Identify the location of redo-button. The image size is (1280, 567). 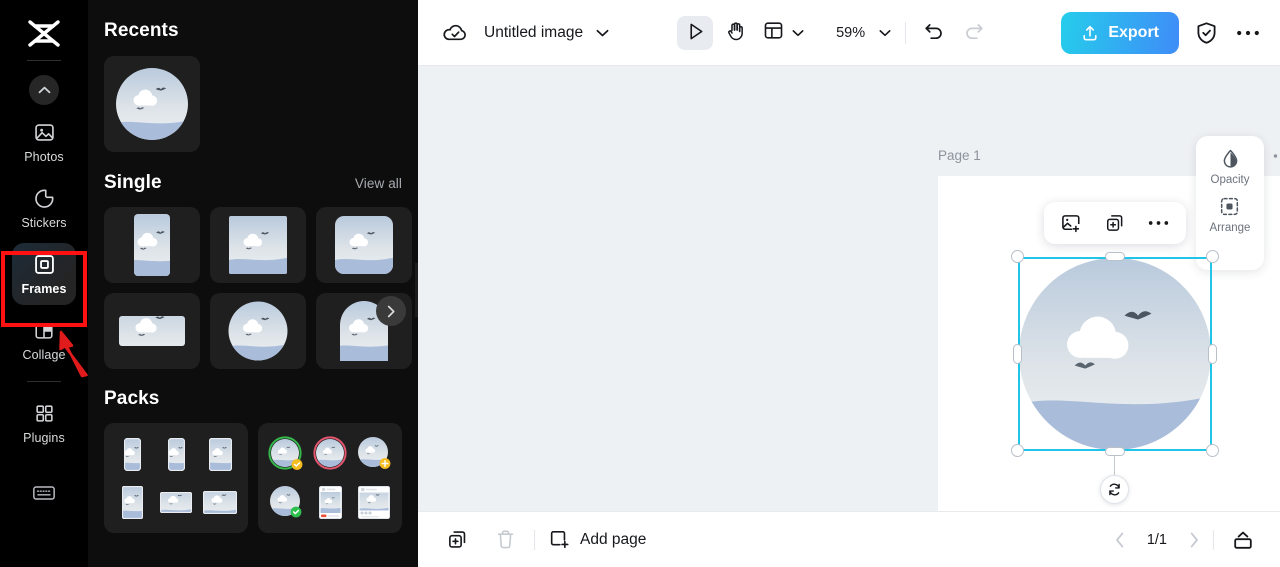
(974, 33).